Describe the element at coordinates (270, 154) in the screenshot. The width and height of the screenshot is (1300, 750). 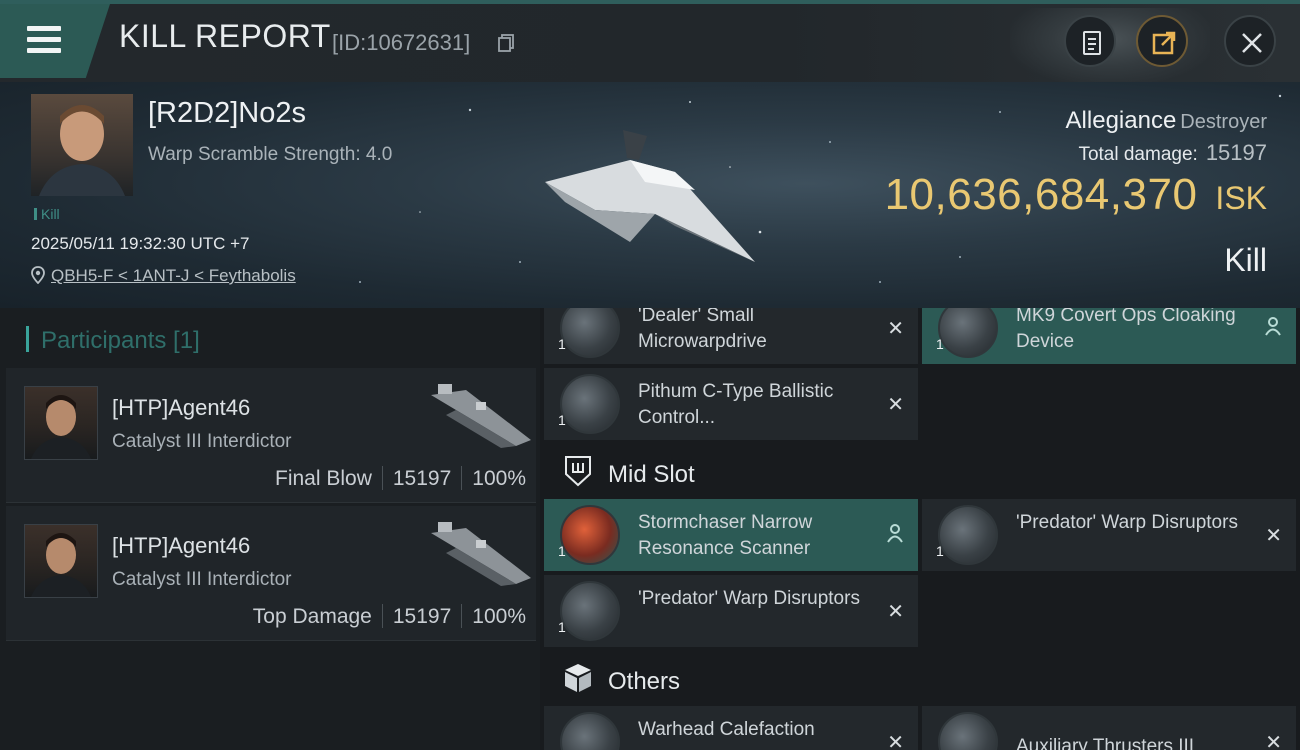
I see `warp-scramble-strength: Warp Scramble Strength: 4.0` at that location.